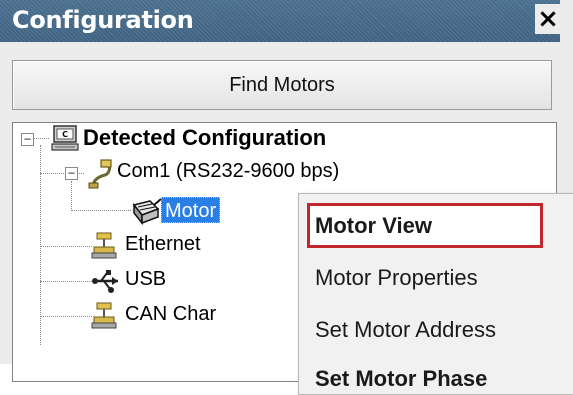 The height and width of the screenshot is (395, 573). Describe the element at coordinates (105, 248) in the screenshot. I see `ethernet-icon` at that location.